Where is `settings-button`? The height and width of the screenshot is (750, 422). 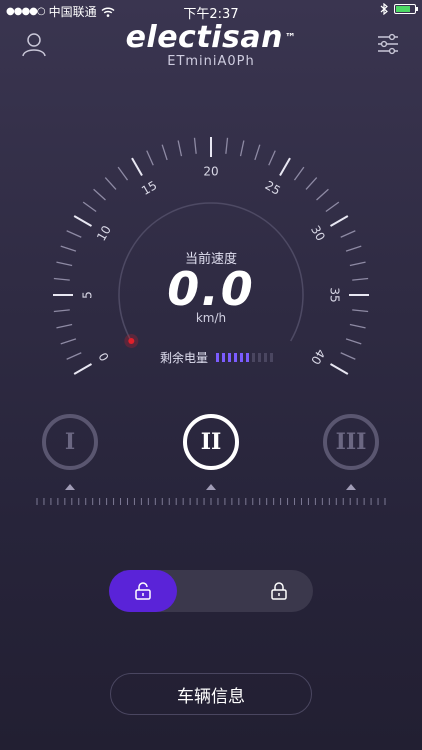 settings-button is located at coordinates (388, 44).